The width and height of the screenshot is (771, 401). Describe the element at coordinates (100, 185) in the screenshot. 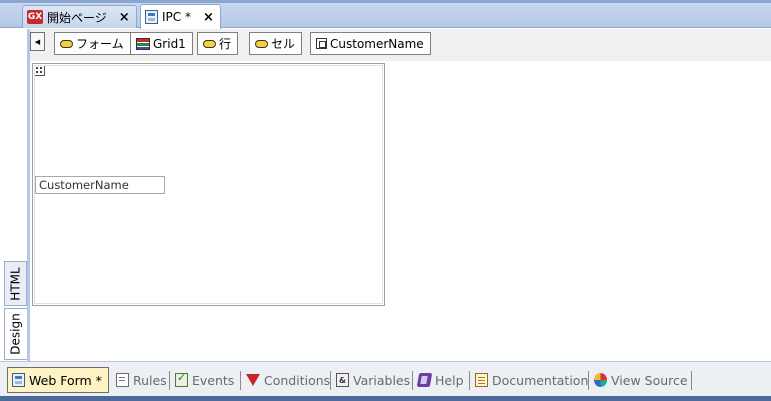

I see `customer-name-field` at that location.